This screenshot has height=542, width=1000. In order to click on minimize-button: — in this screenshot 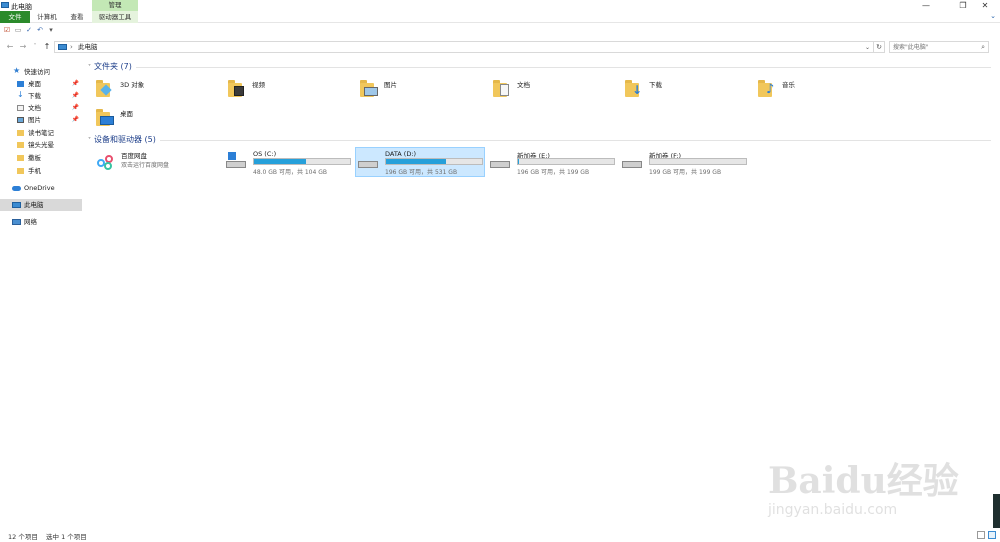, I will do `click(926, 5)`.